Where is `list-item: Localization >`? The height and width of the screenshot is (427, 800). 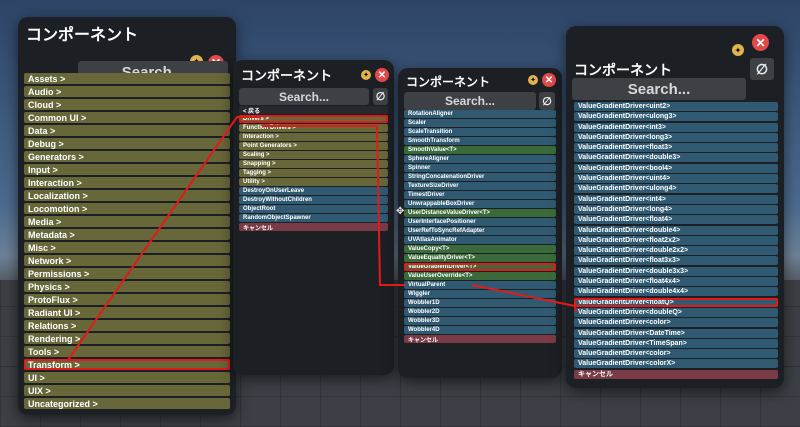 list-item: Localization > is located at coordinates (127, 195).